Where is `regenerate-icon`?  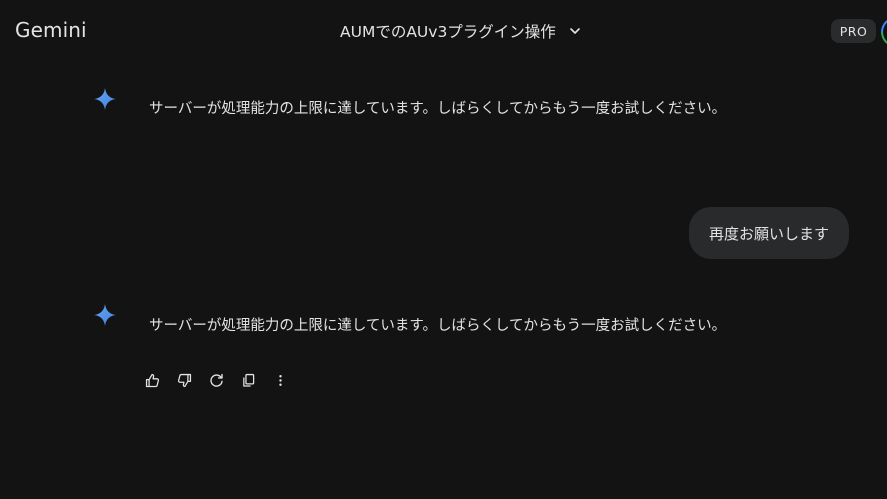
regenerate-icon is located at coordinates (216, 380).